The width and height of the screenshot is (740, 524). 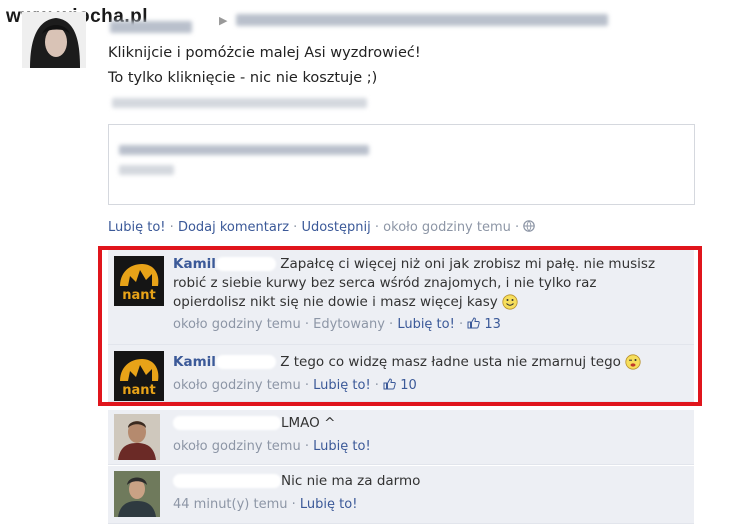 I want to click on blurred-link-title, so click(x=244, y=150).